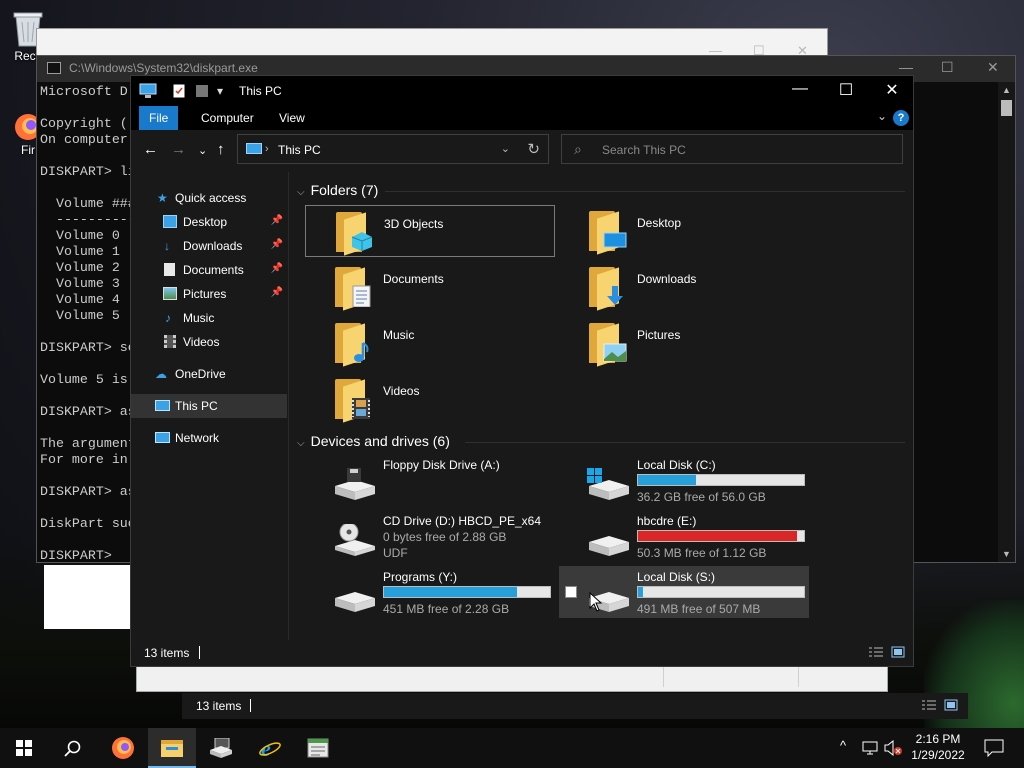 The height and width of the screenshot is (768, 1024). I want to click on search-icon: ⌕, so click(578, 149).